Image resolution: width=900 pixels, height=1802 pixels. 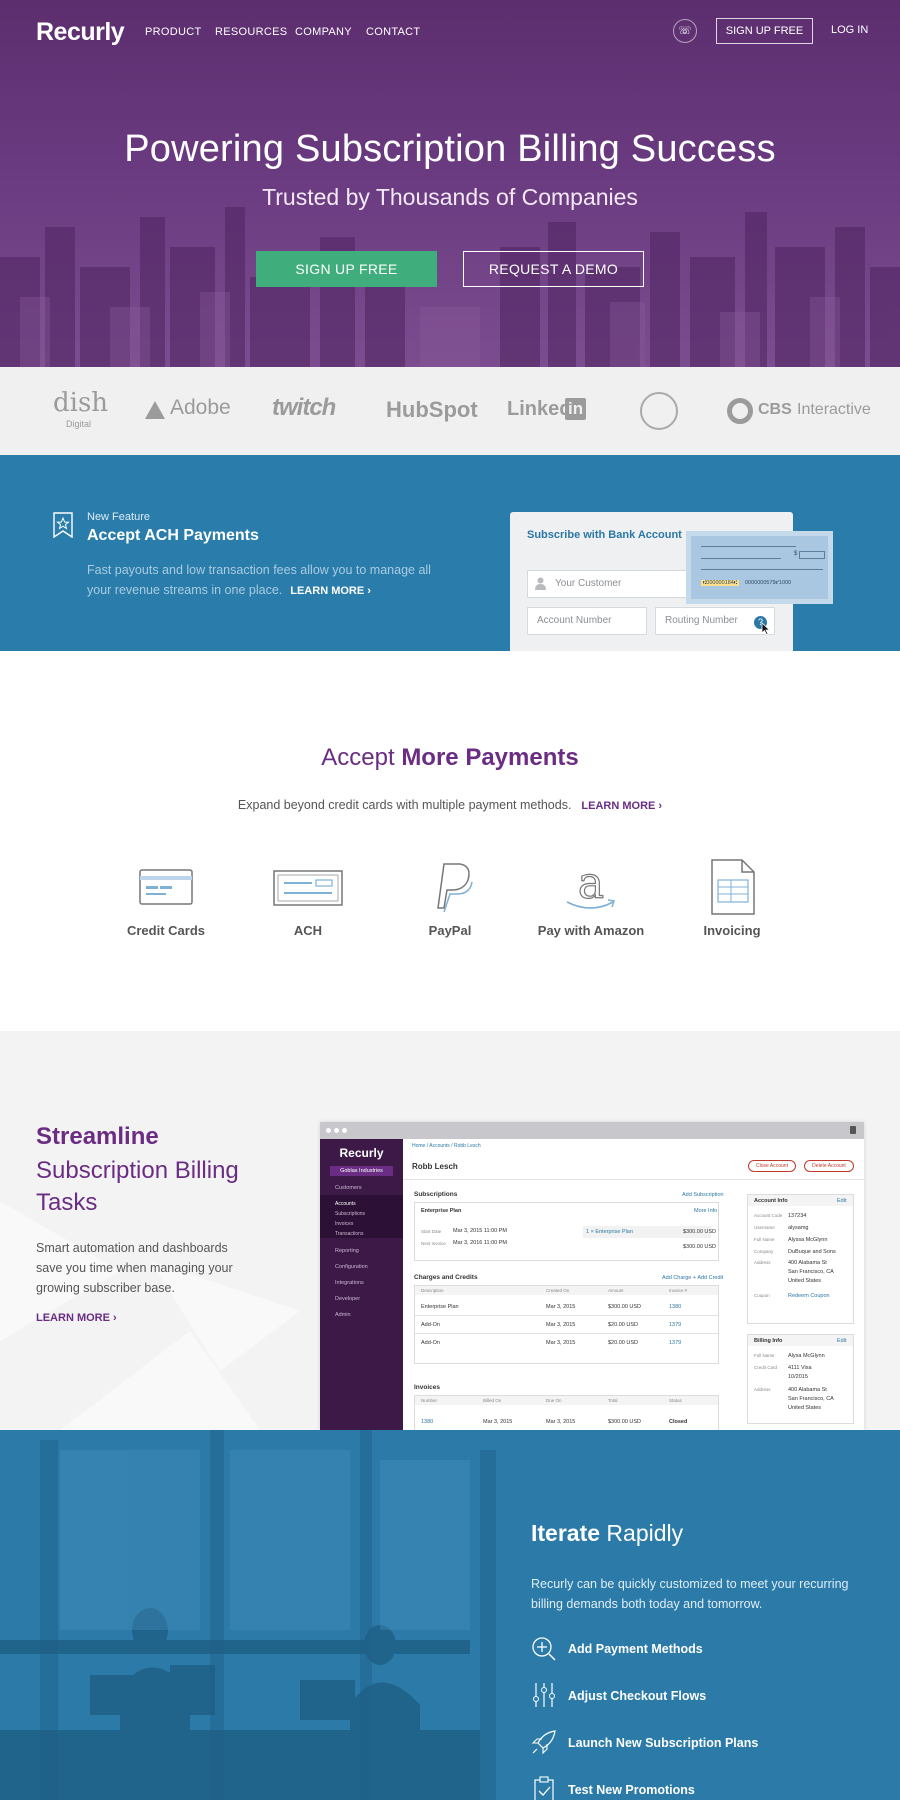 What do you see at coordinates (772, 1166) in the screenshot?
I see `close-account-button: Close Account` at bounding box center [772, 1166].